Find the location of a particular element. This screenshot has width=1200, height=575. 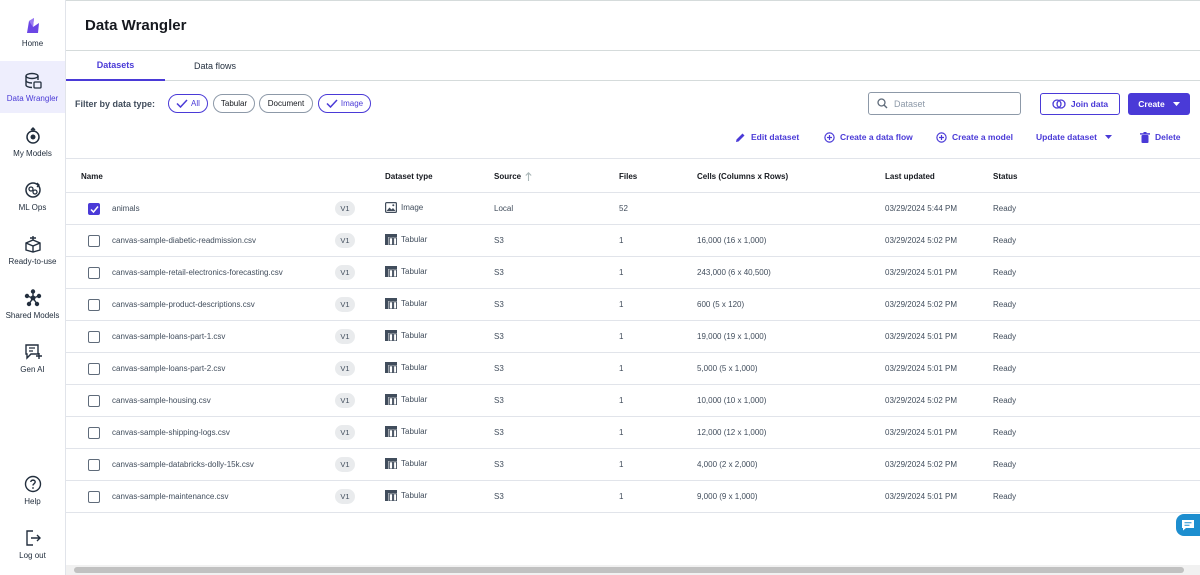

create-data-flow-action: Create a data flow is located at coordinates (868, 137).